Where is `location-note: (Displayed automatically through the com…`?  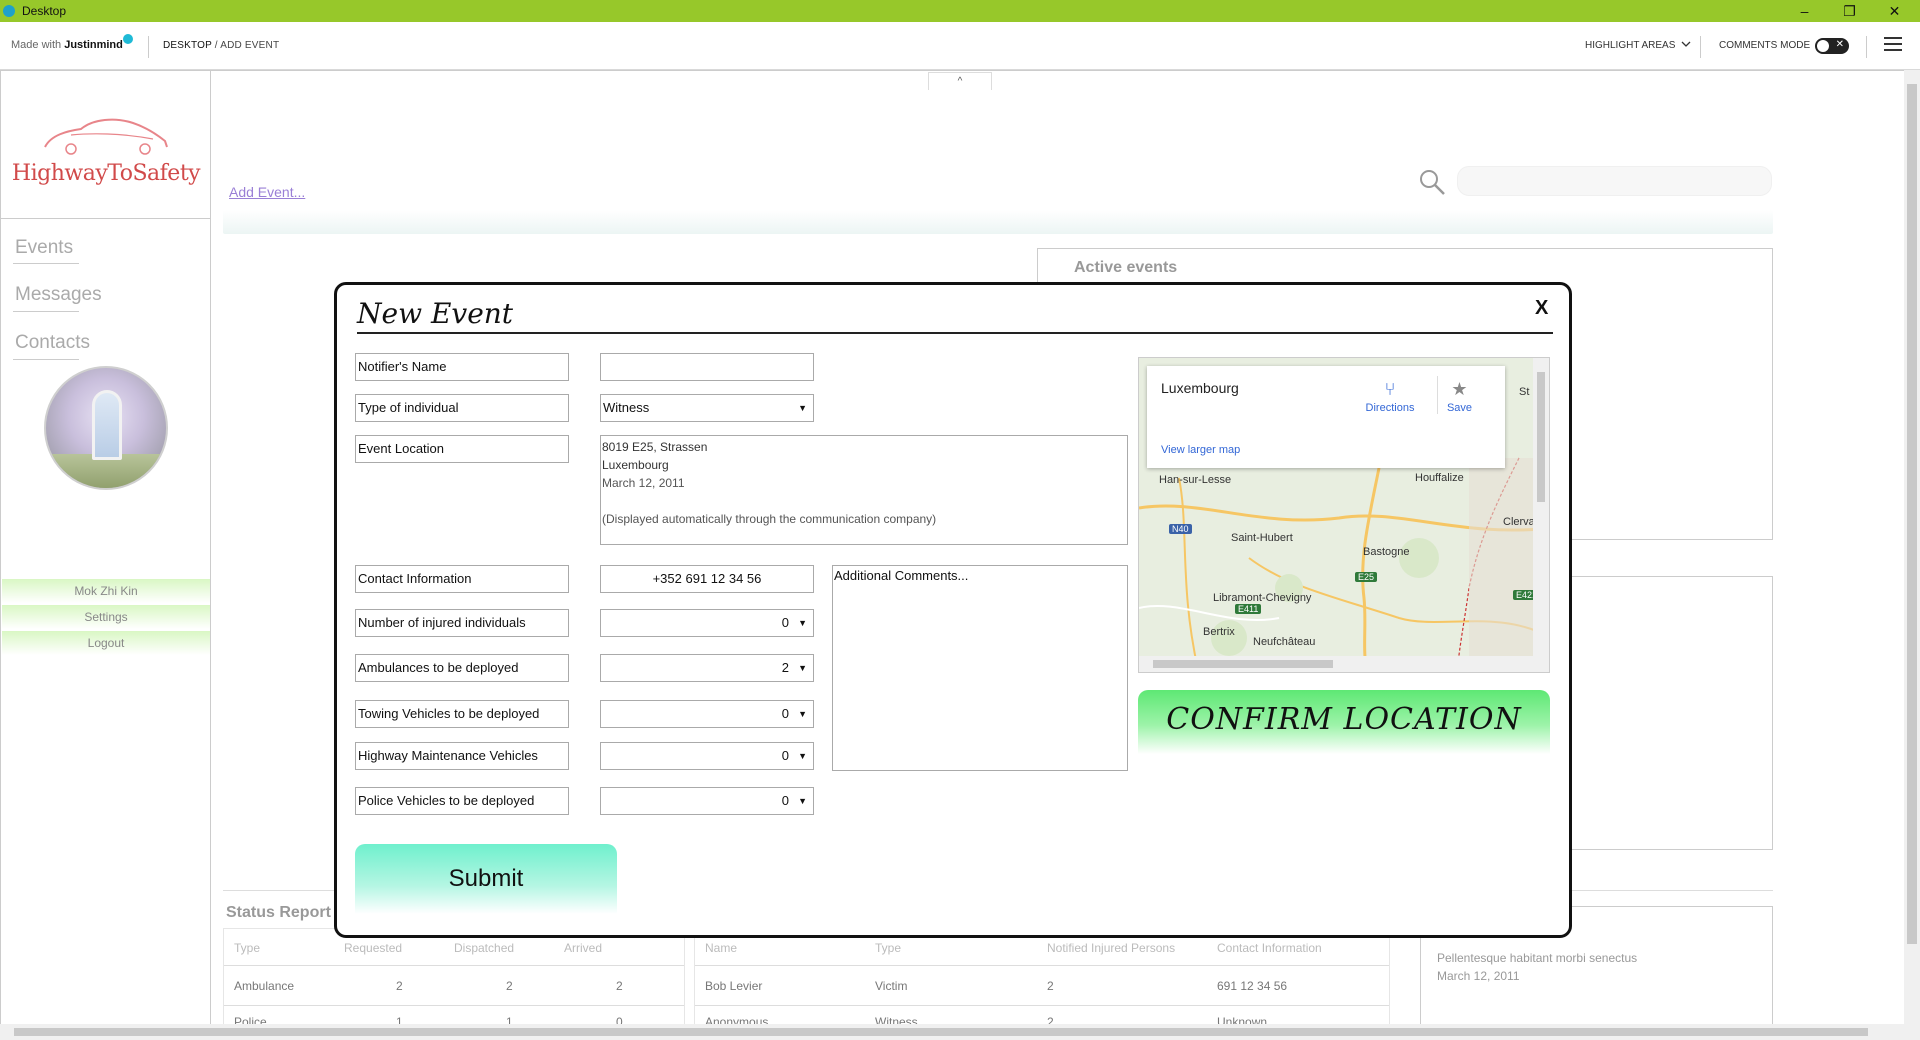
location-note: (Displayed automatically through the com… is located at coordinates (769, 519).